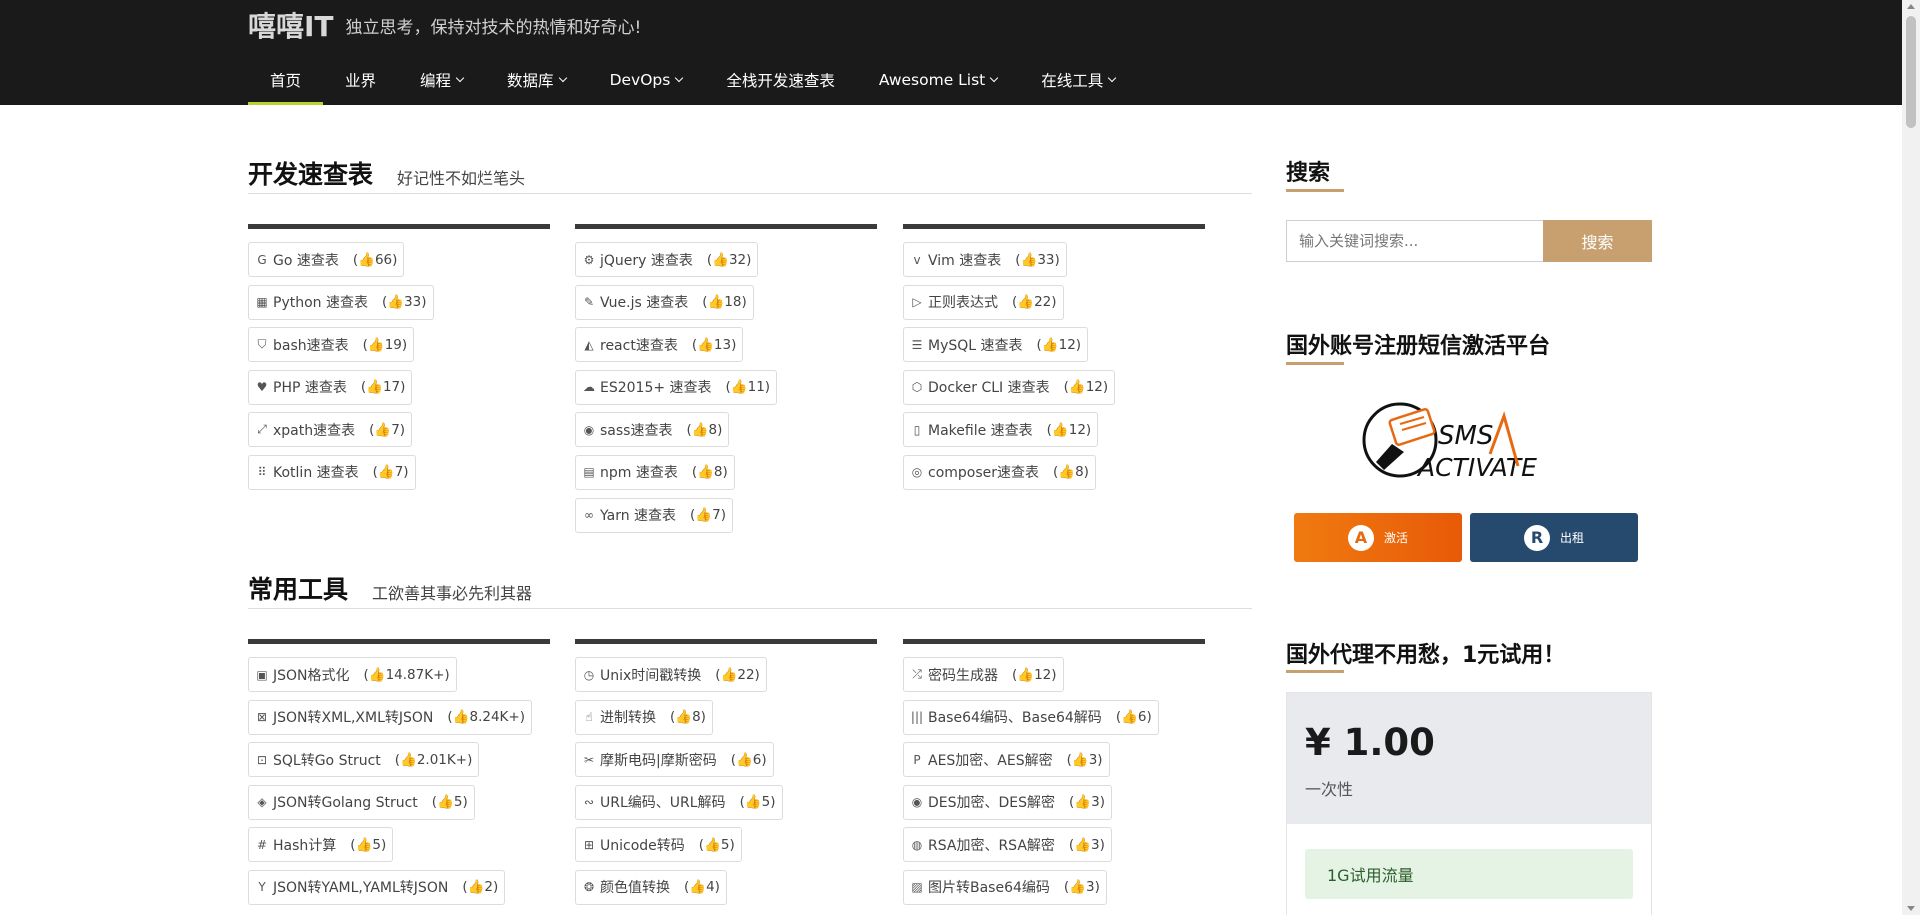  What do you see at coordinates (352, 674) in the screenshot?
I see `link-item: ▣ JSON格式化 (👍14.87K+)` at bounding box center [352, 674].